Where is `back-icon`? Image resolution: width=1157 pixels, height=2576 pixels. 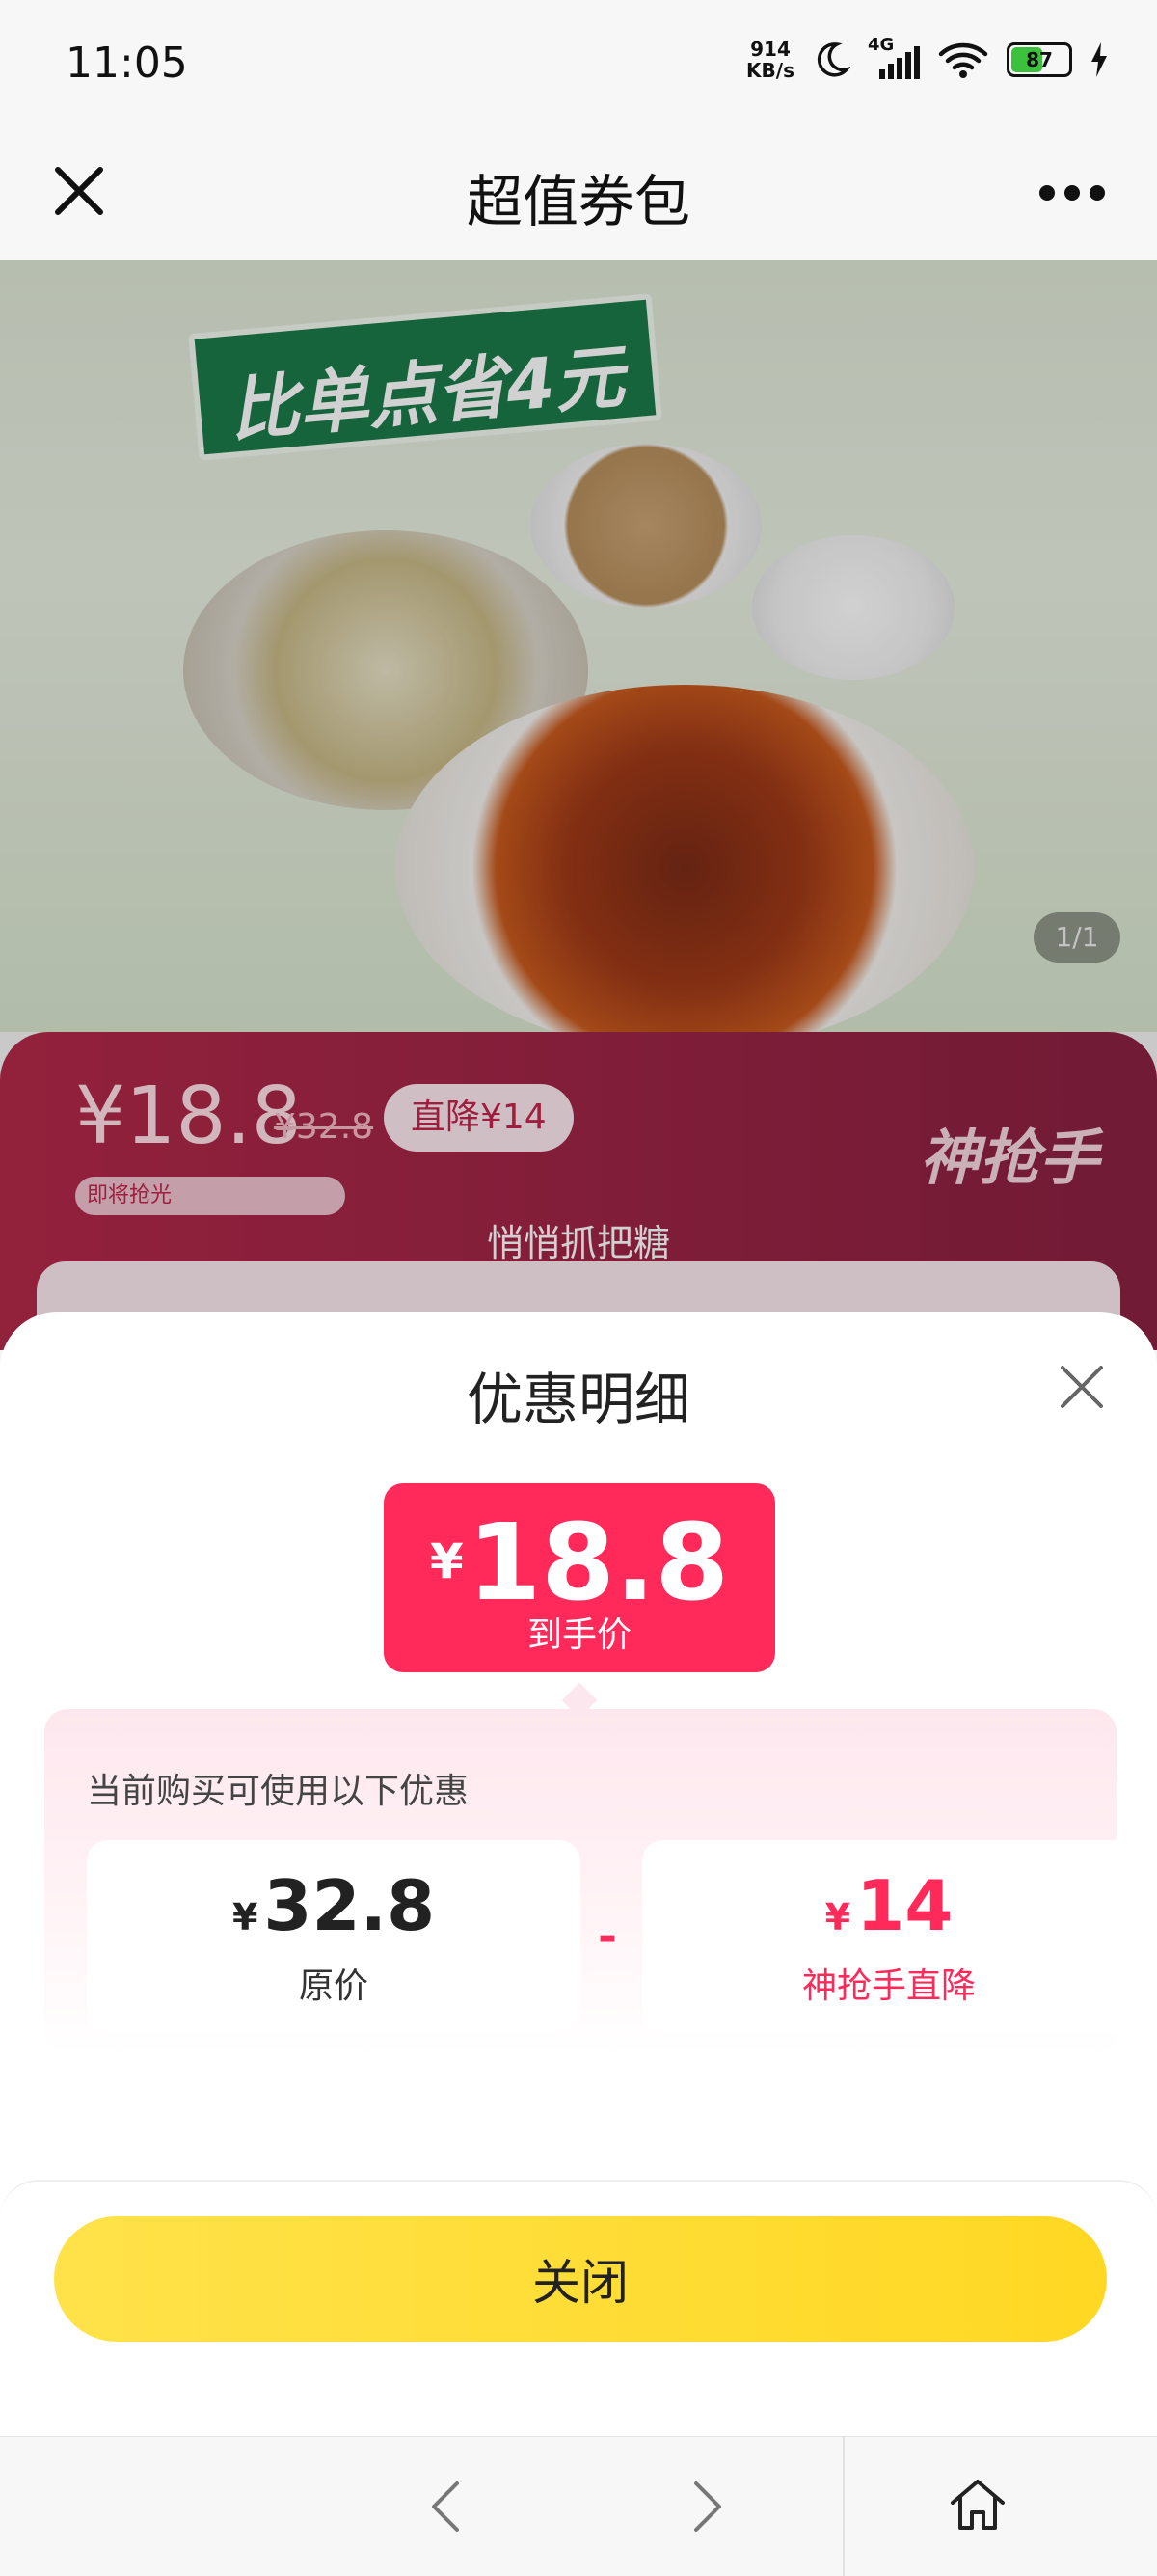
back-icon is located at coordinates (445, 2506).